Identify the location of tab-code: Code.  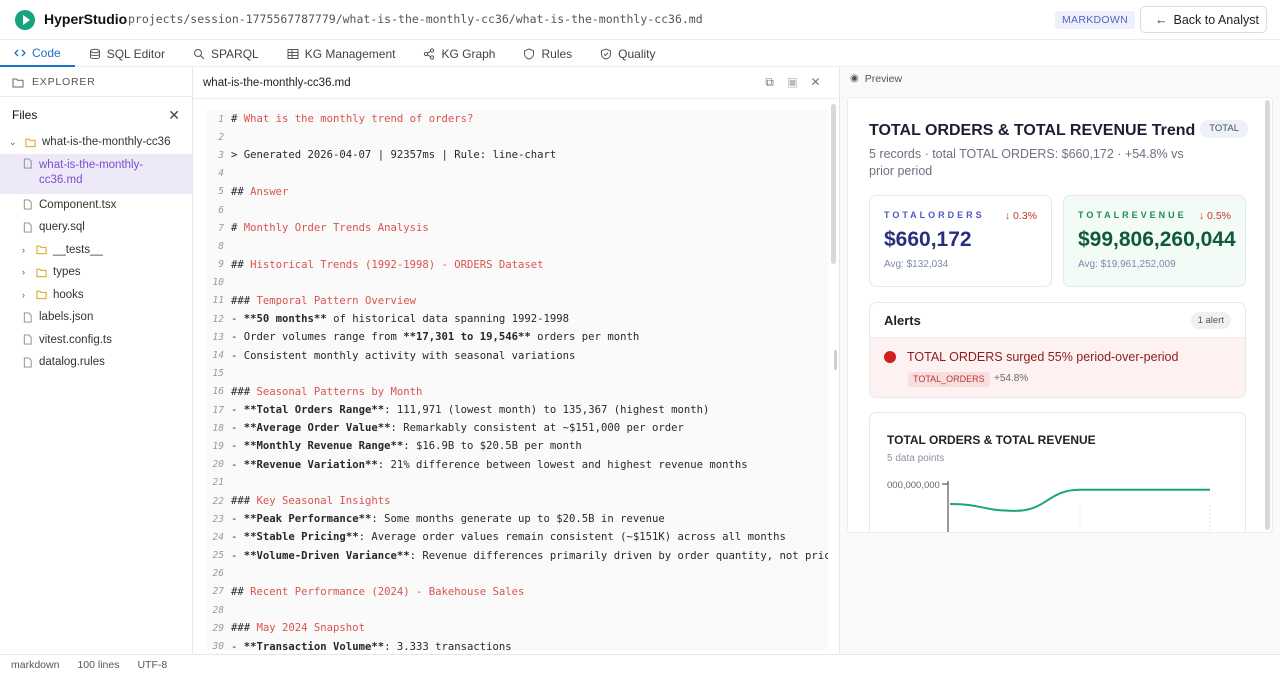
(37, 53).